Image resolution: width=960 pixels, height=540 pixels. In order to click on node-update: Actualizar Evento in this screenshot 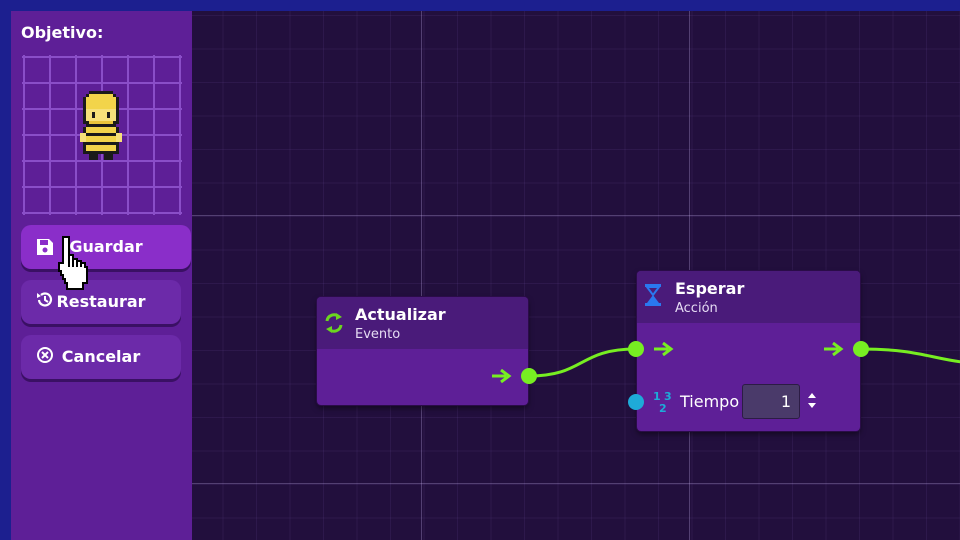, I will do `click(422, 351)`.